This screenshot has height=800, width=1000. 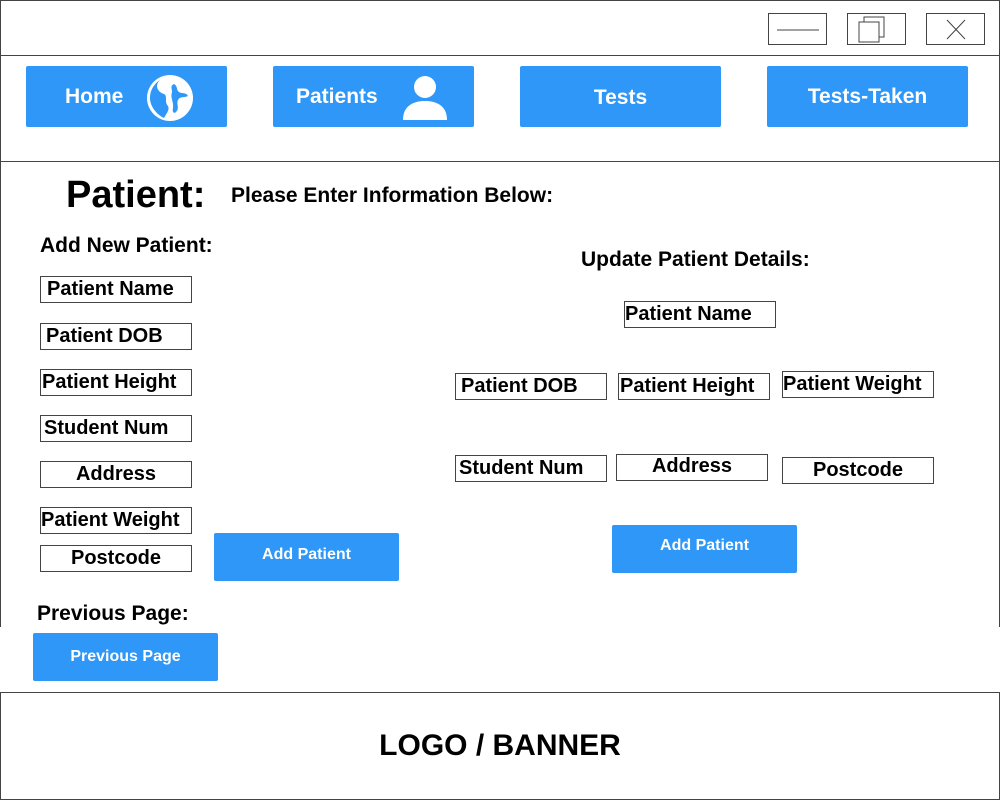 I want to click on minimize-icon, so click(x=798, y=30).